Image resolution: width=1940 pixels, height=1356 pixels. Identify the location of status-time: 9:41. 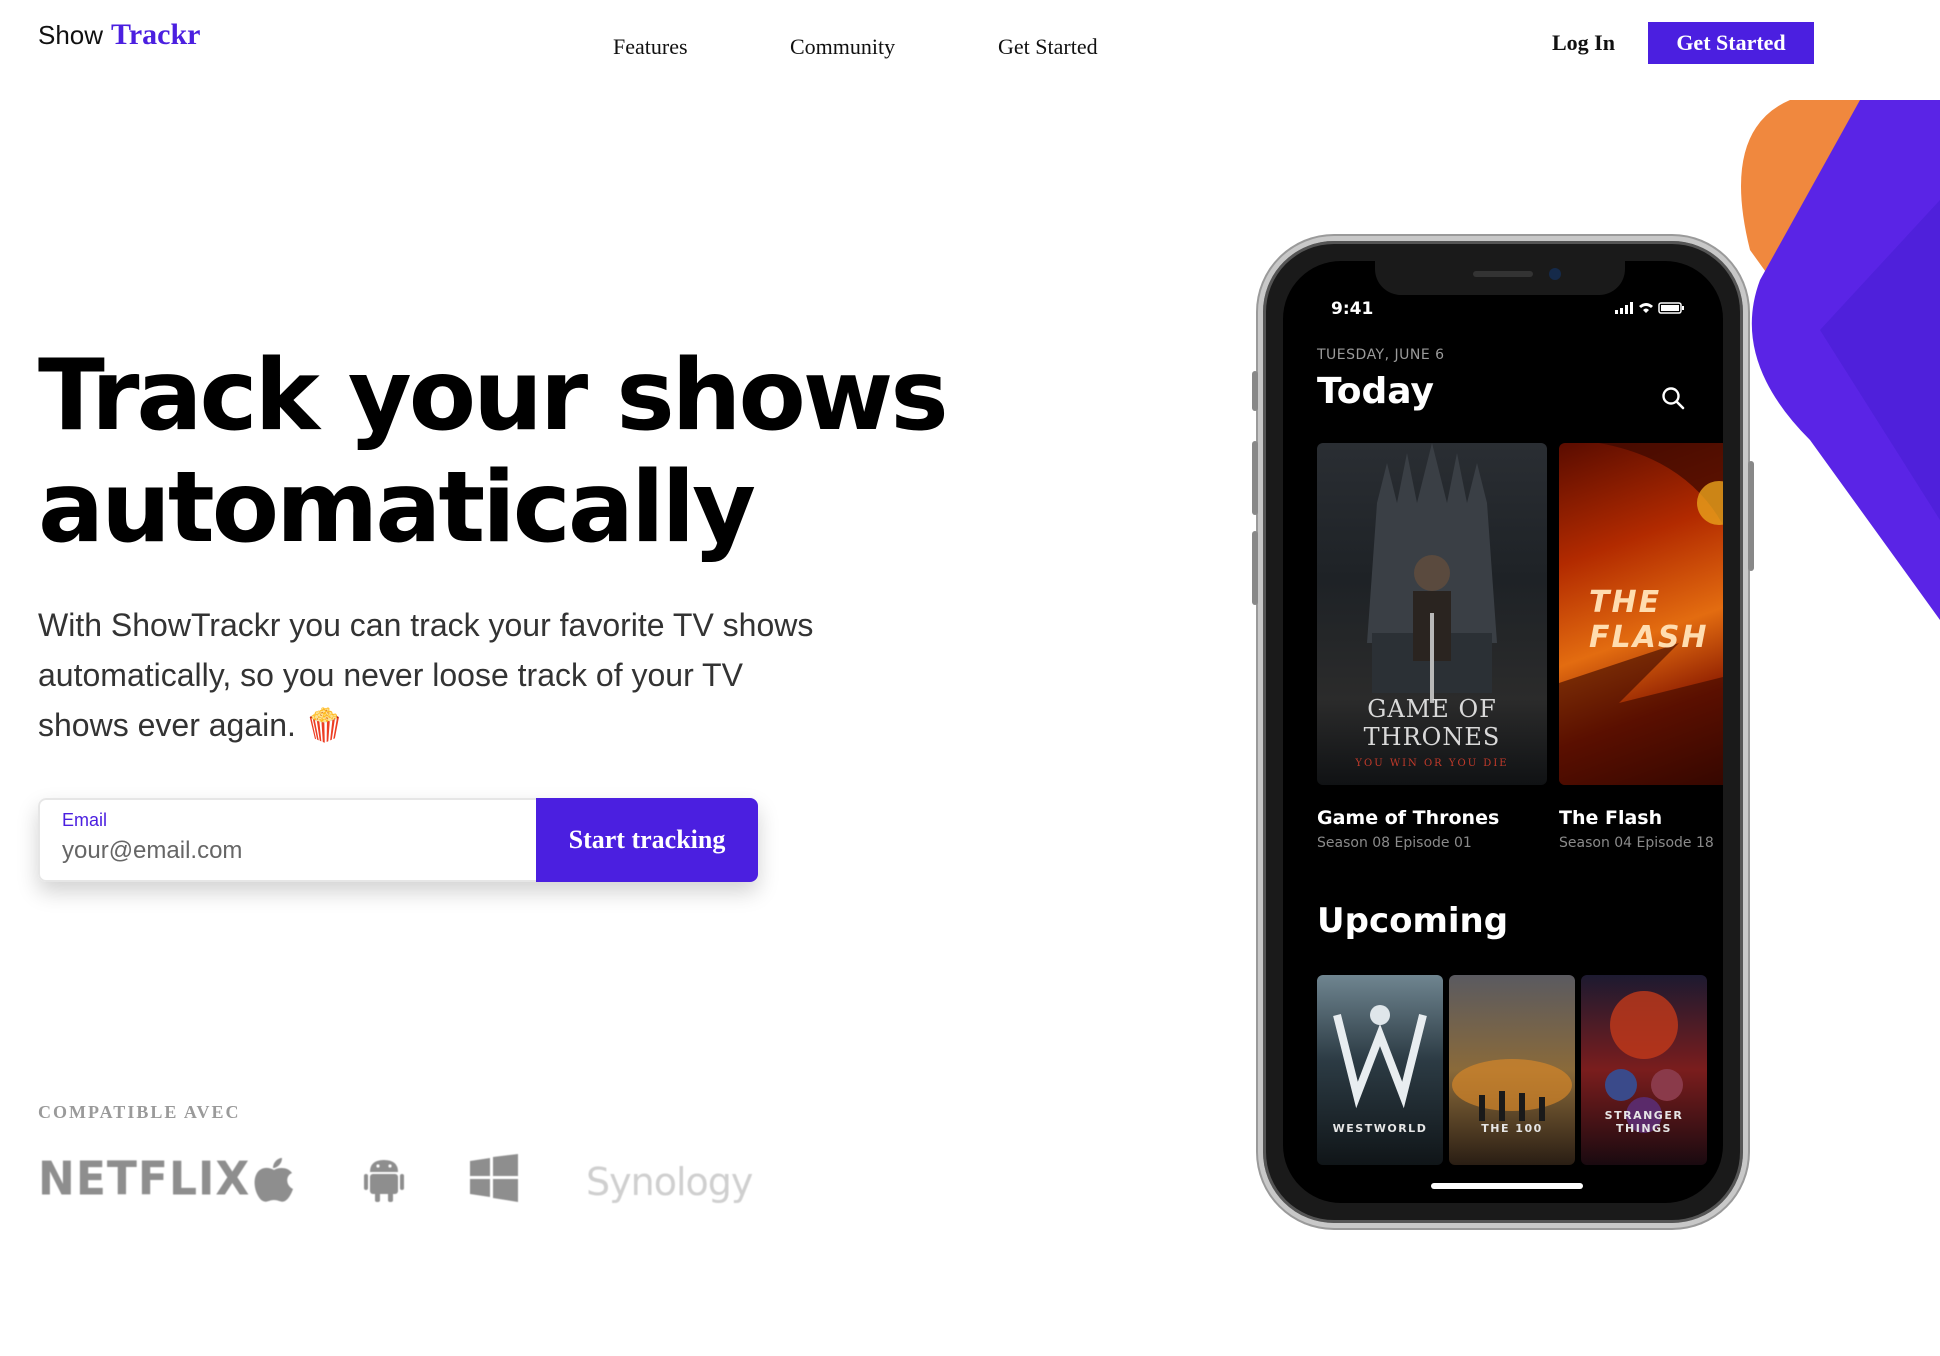
(1352, 309).